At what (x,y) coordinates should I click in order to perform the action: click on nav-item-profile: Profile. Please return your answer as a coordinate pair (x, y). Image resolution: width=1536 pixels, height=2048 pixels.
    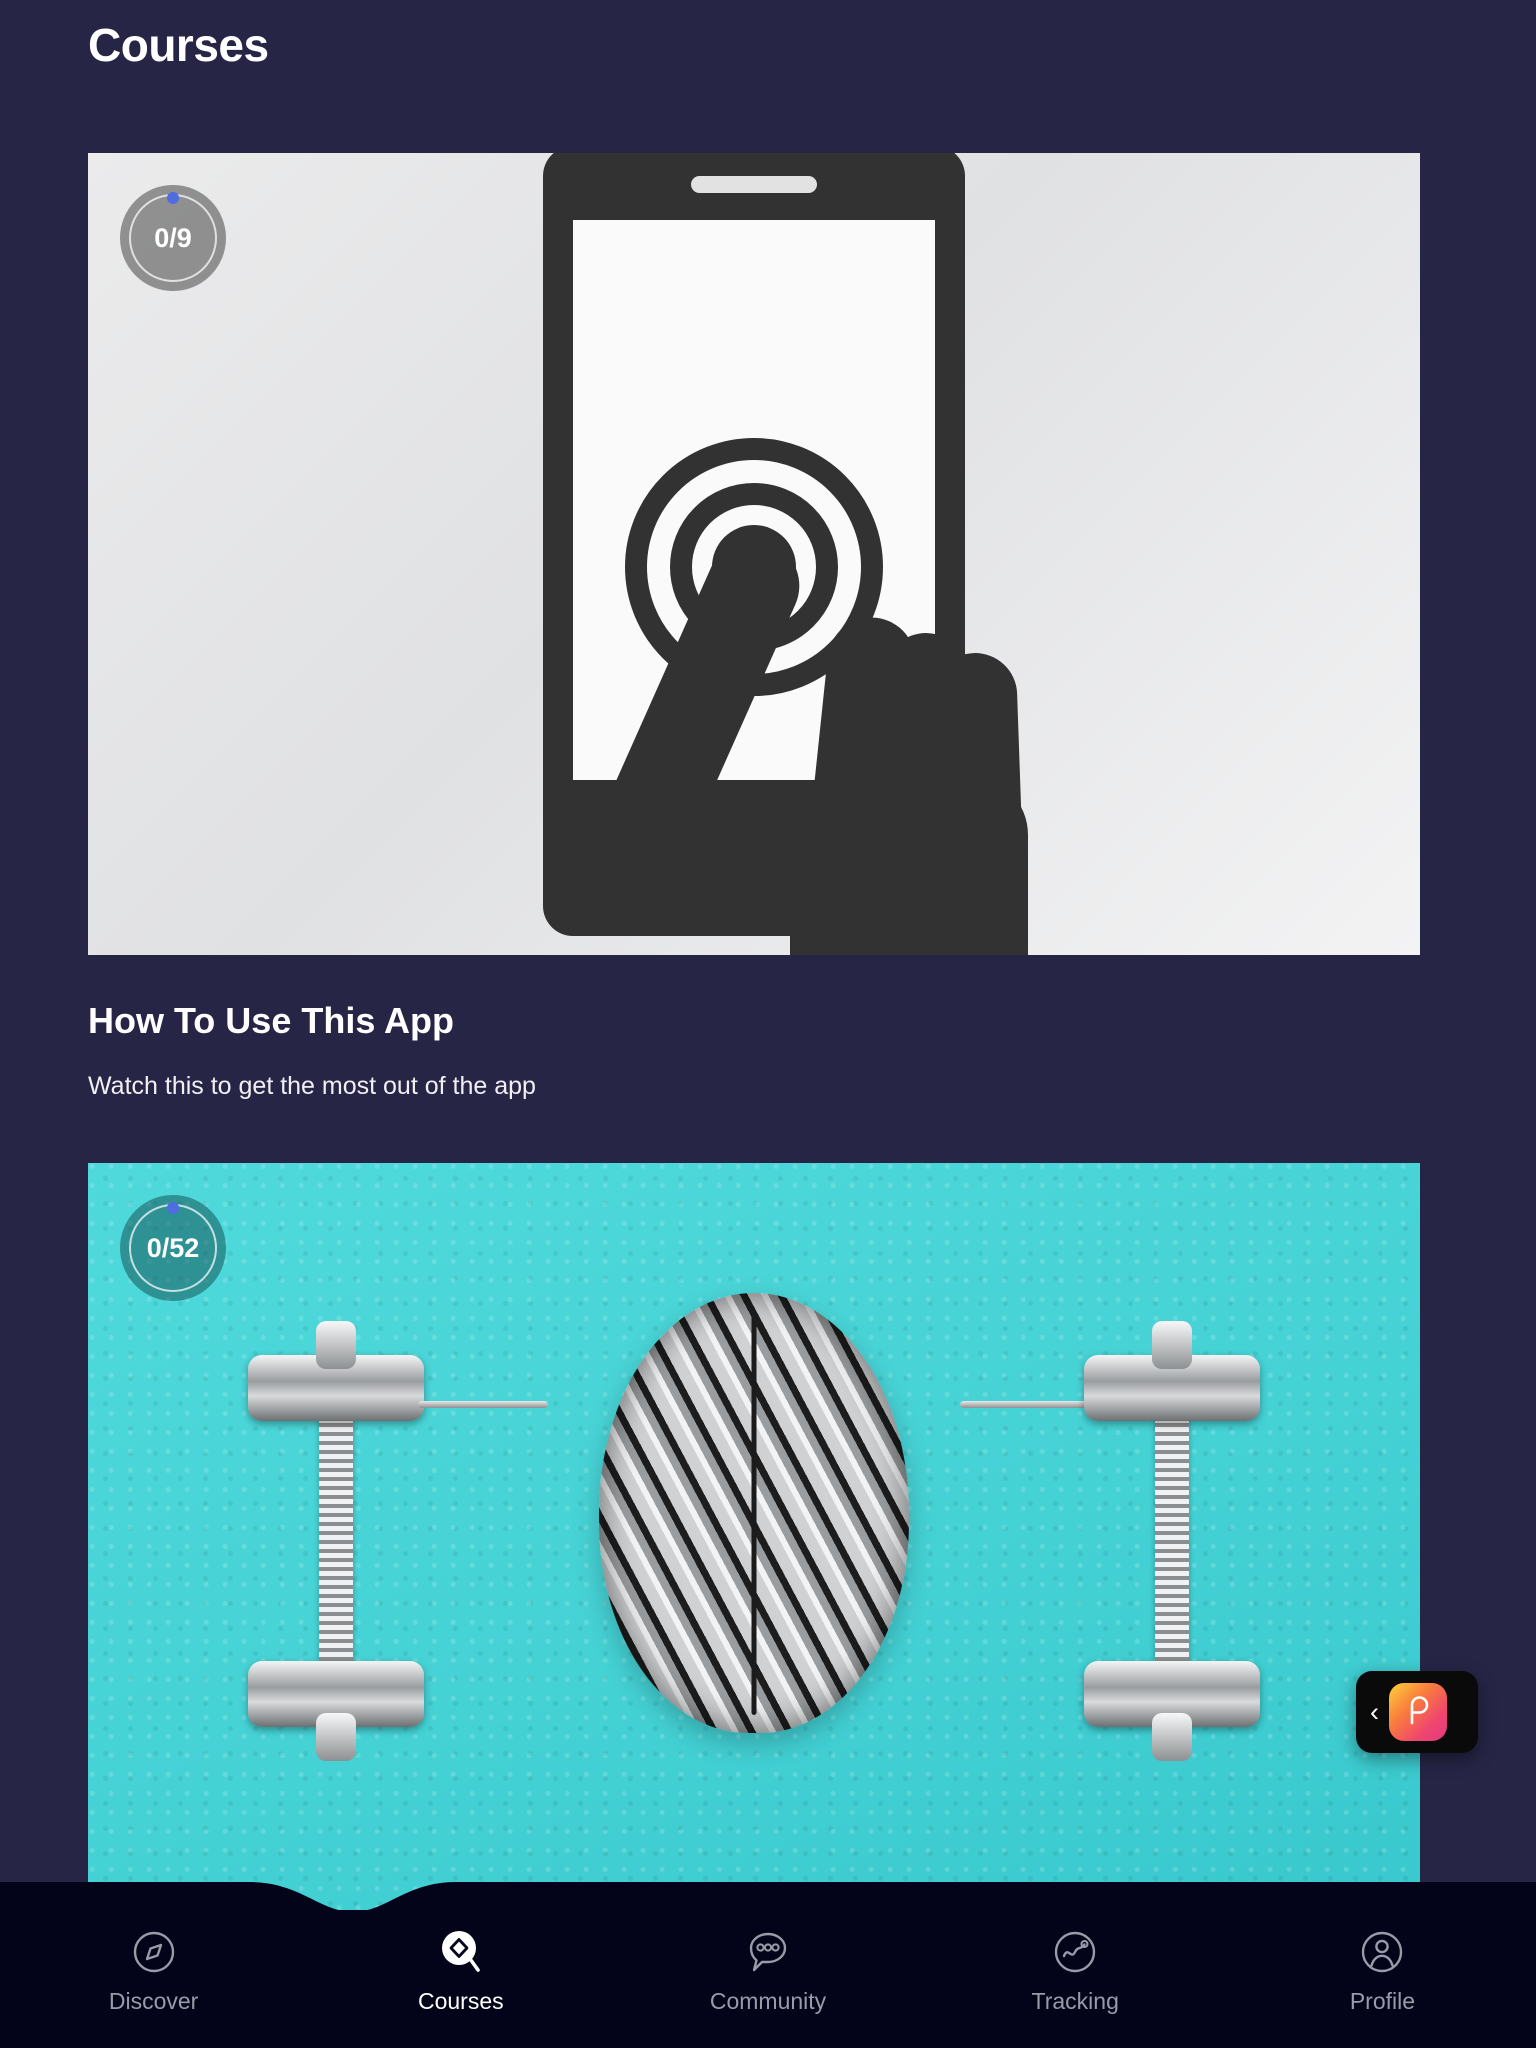
    Looking at the image, I should click on (1382, 1962).